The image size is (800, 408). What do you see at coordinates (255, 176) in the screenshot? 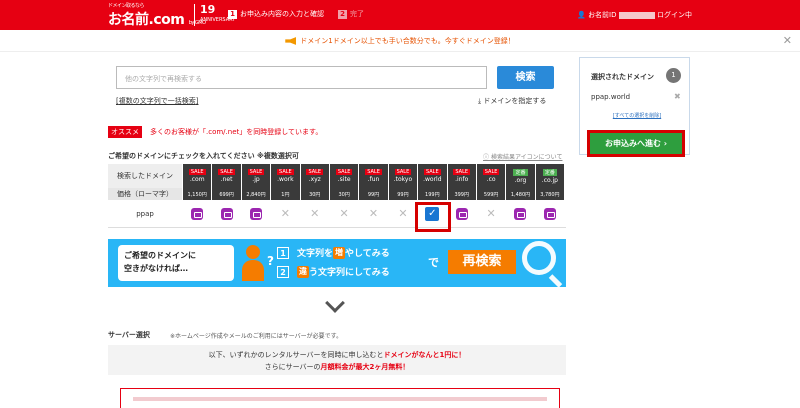
I see `tld-header: SALE .jp` at bounding box center [255, 176].